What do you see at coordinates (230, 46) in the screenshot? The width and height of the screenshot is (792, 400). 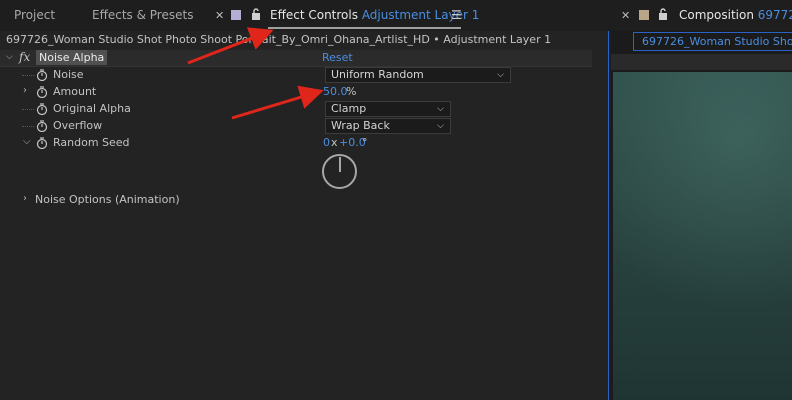 I see `annotation-arrow-effect-controls` at bounding box center [230, 46].